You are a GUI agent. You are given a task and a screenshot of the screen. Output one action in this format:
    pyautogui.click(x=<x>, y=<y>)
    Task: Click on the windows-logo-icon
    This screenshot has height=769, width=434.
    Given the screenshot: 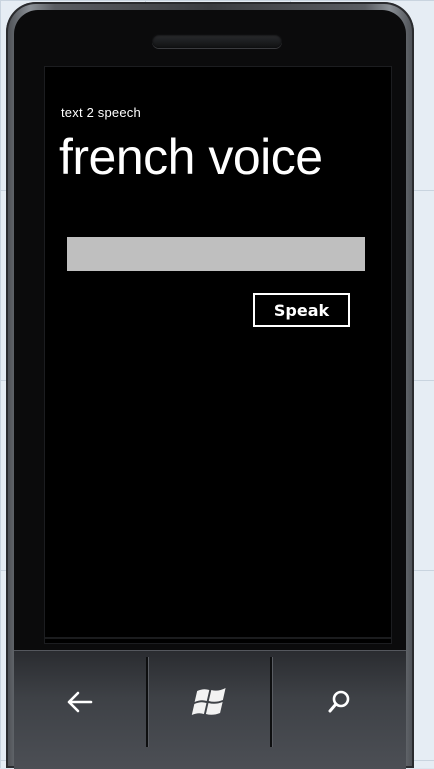 What is the action you would take?
    pyautogui.click(x=208, y=701)
    